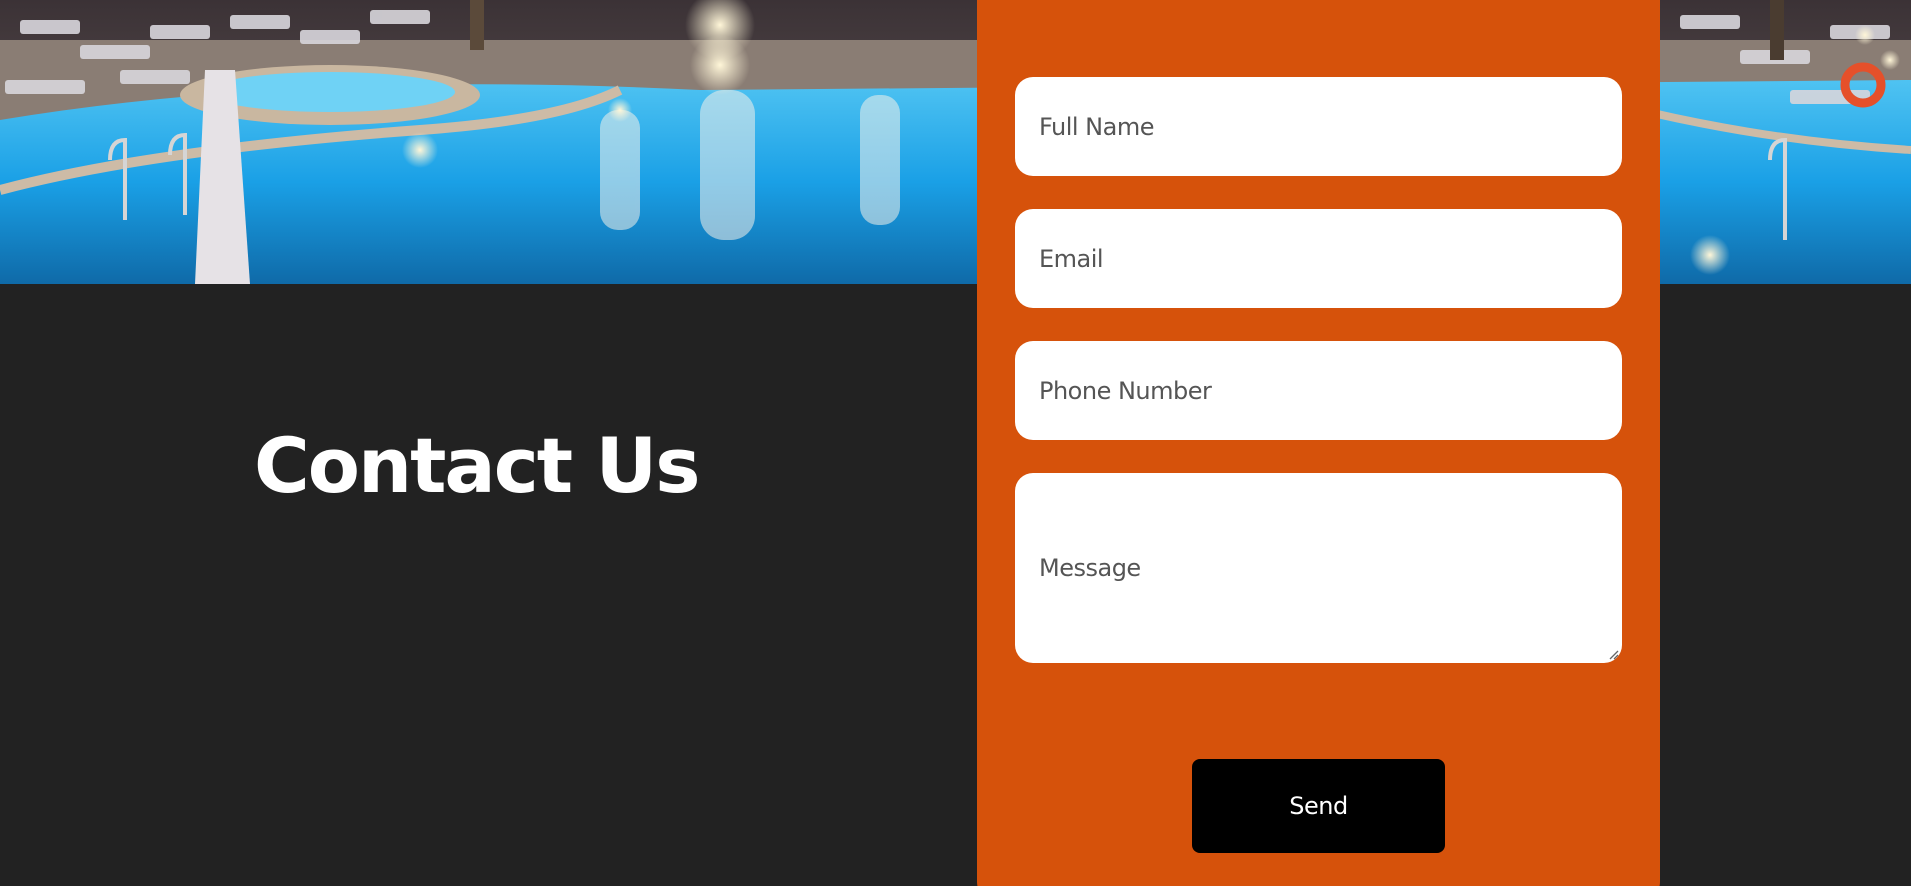 The width and height of the screenshot is (1911, 886). Describe the element at coordinates (1318, 568) in the screenshot. I see `message-textarea: Message` at that location.